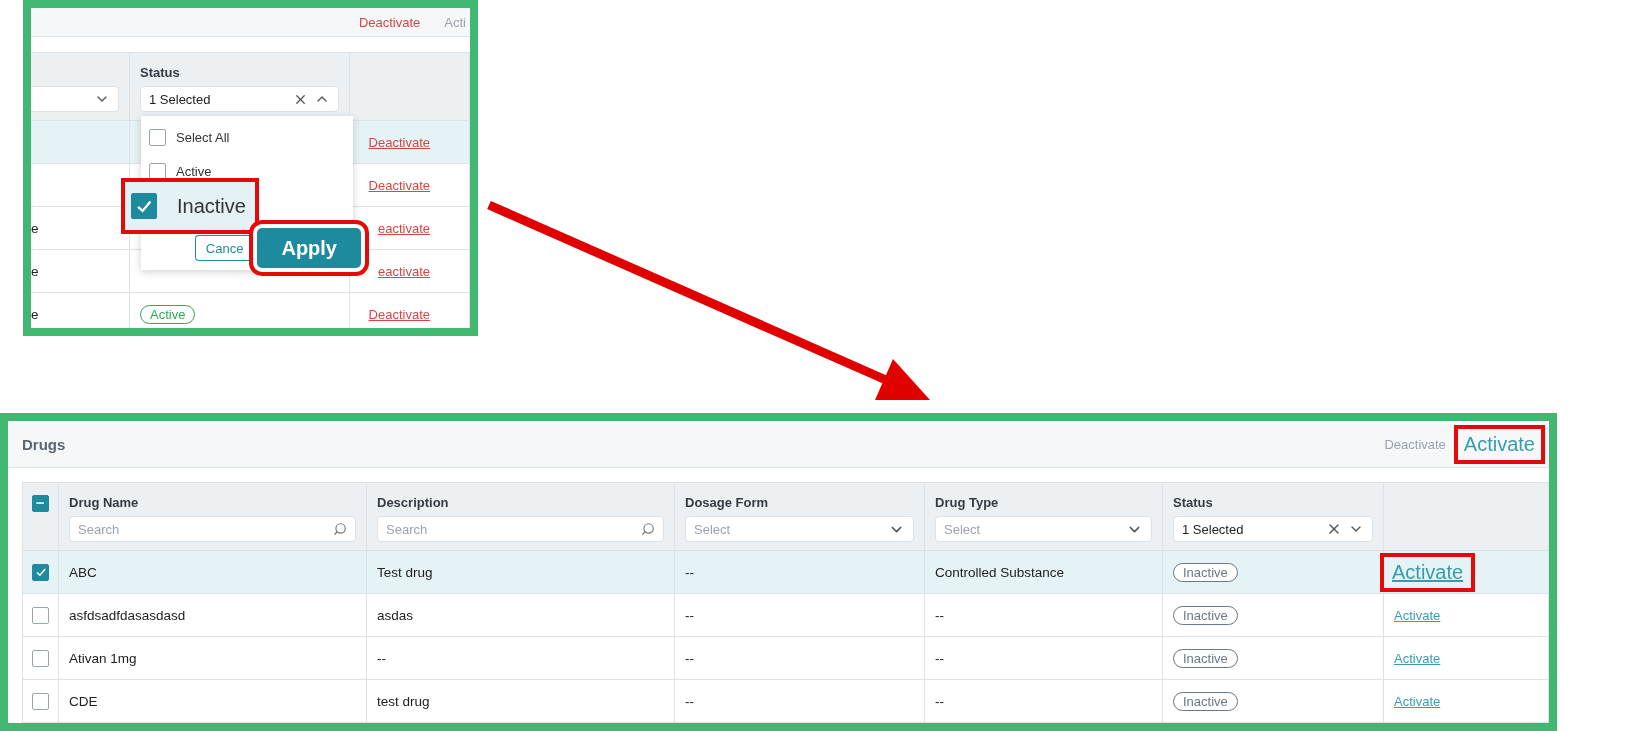 Image resolution: width=1648 pixels, height=731 pixels. What do you see at coordinates (967, 502) in the screenshot?
I see `column-header: Drug Type` at bounding box center [967, 502].